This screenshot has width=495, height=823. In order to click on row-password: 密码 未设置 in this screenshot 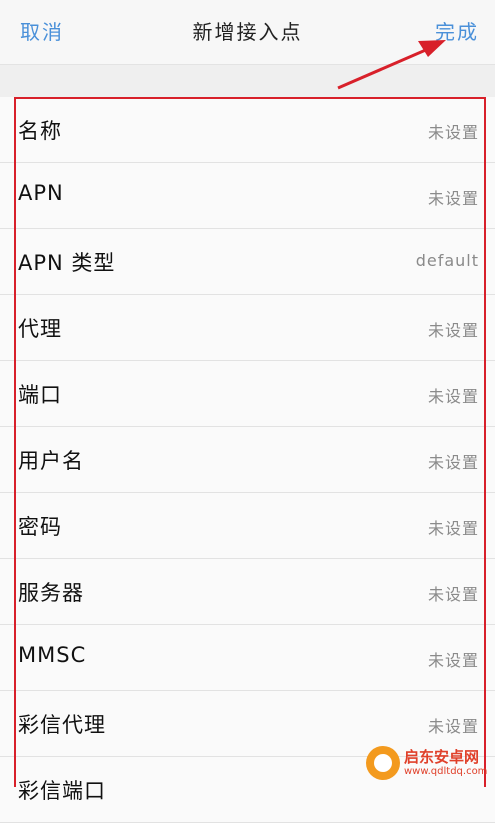, I will do `click(247, 526)`.